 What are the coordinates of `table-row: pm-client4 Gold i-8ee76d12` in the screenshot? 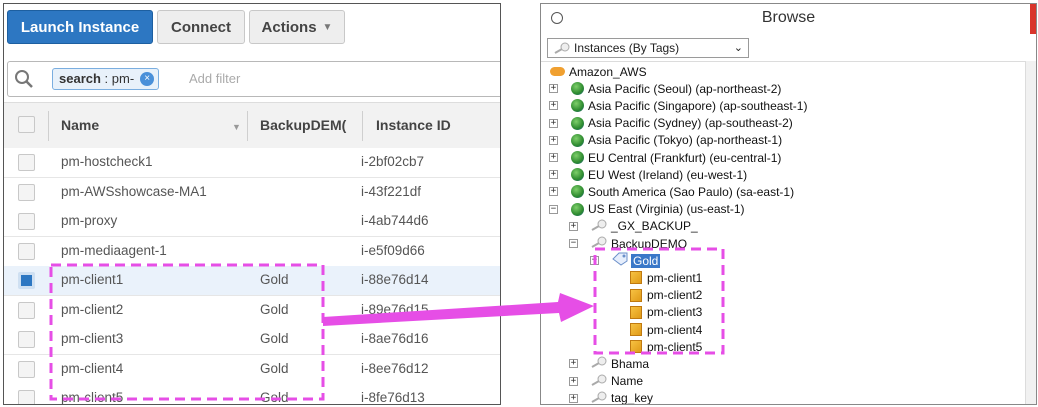 It's located at (252, 369).